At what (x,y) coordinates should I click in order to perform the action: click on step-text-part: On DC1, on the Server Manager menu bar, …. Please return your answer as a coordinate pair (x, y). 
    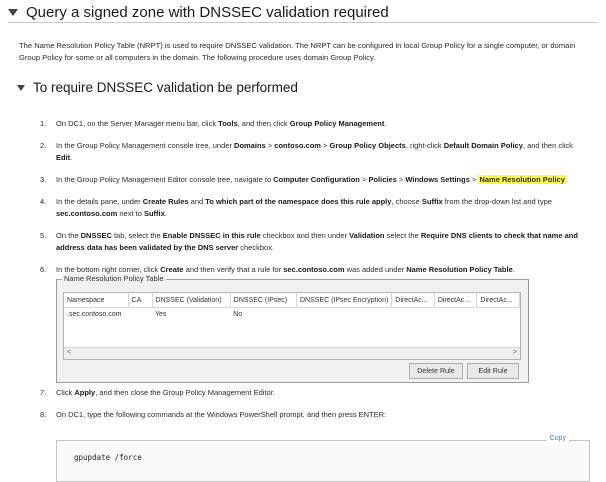
    Looking at the image, I should click on (137, 123).